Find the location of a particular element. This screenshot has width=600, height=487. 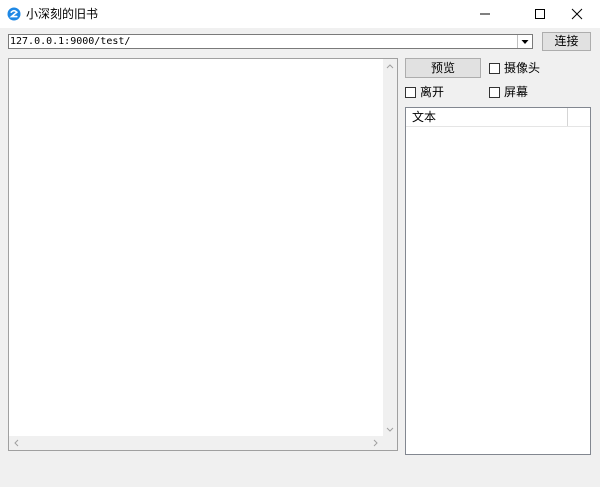

vertical-scrollbar is located at coordinates (390, 248).